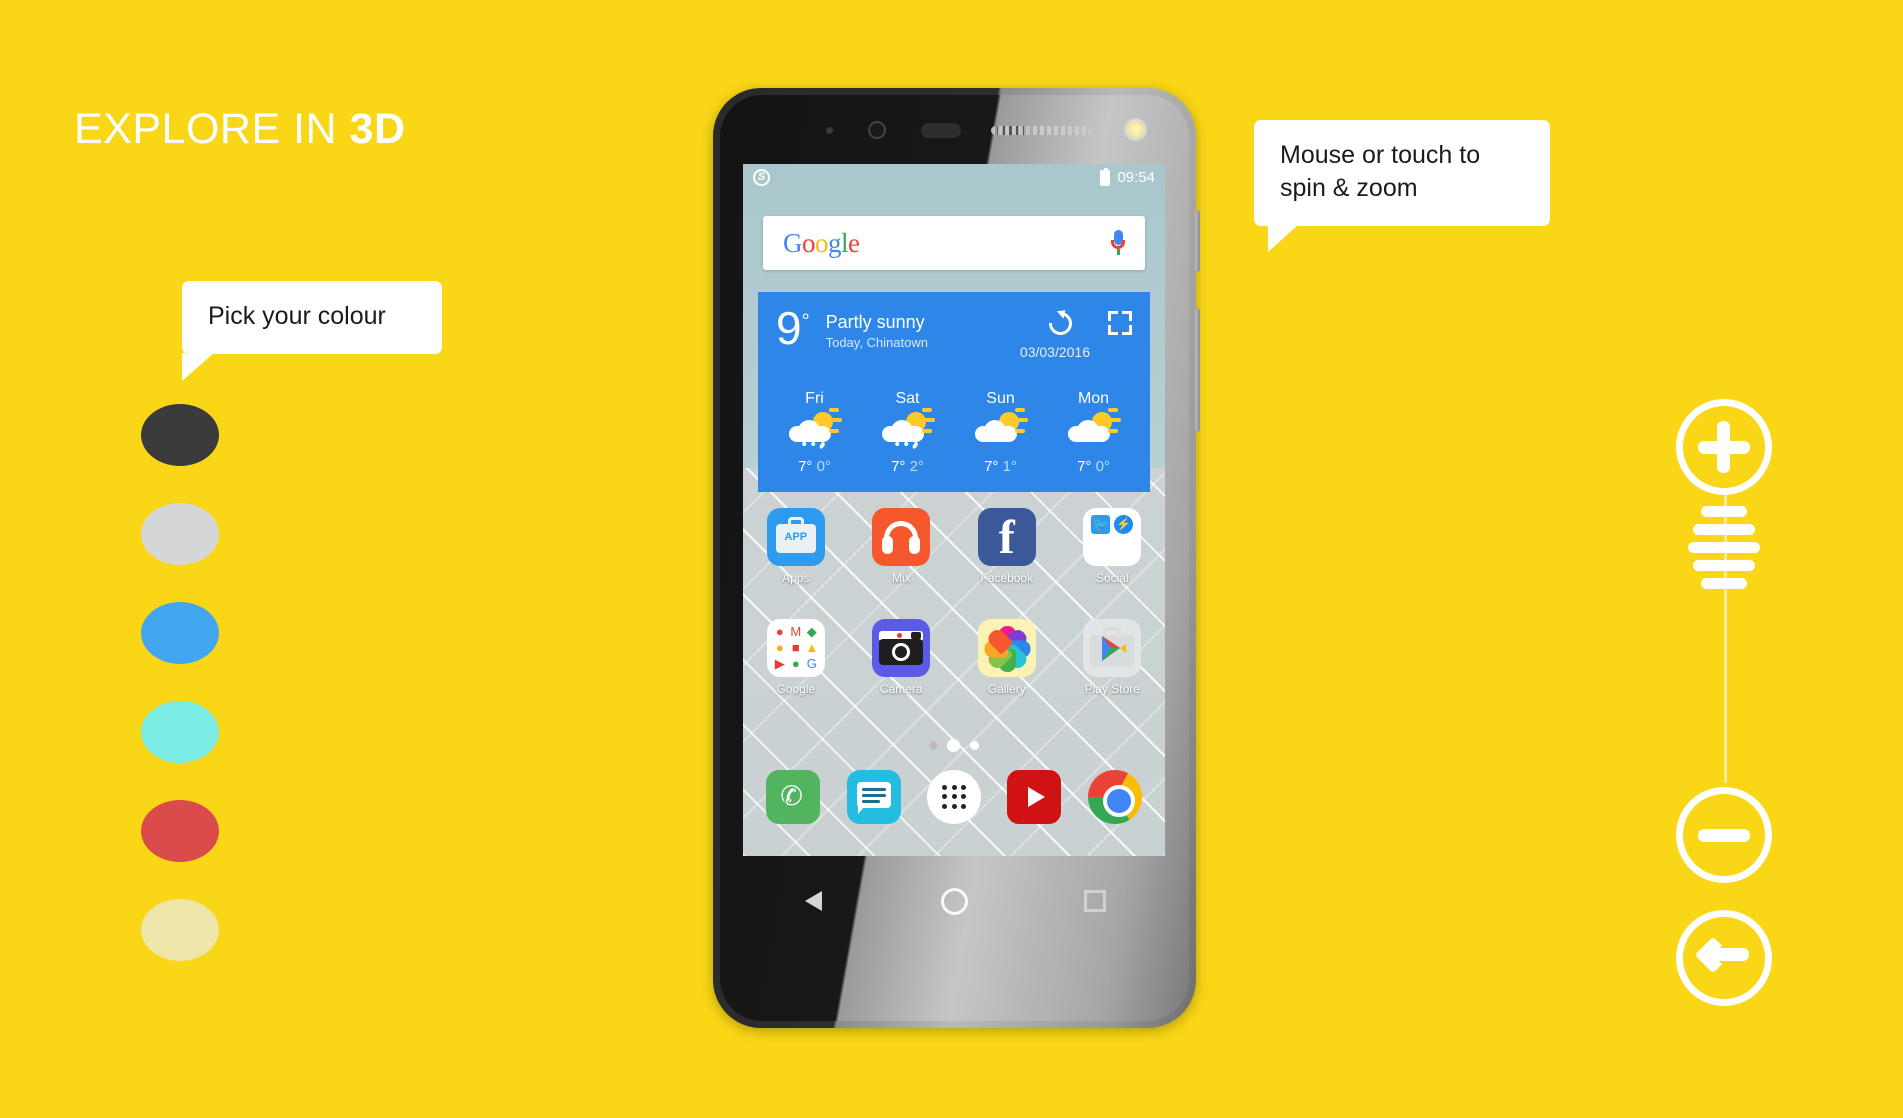 This screenshot has height=1118, width=1903. What do you see at coordinates (180, 930) in the screenshot?
I see `swatch-cream` at bounding box center [180, 930].